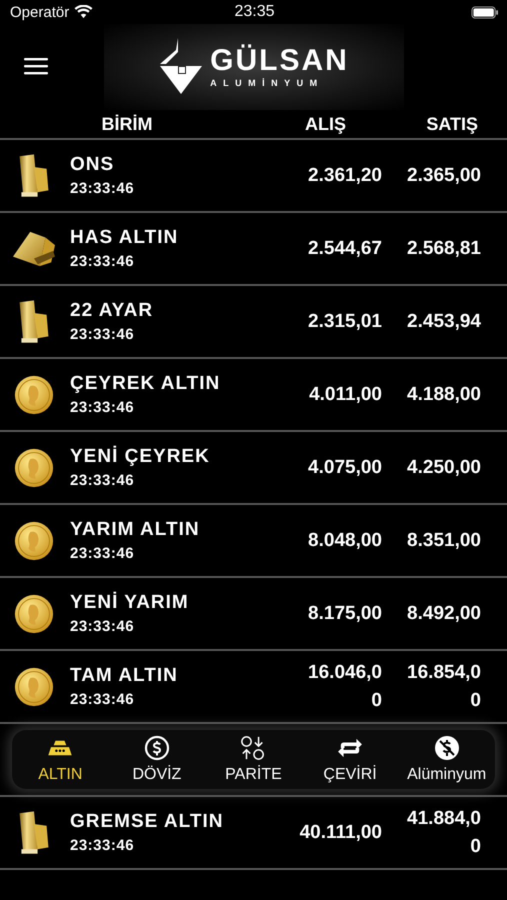  What do you see at coordinates (124, 676) in the screenshot?
I see `item-name: TAM ALTIN` at bounding box center [124, 676].